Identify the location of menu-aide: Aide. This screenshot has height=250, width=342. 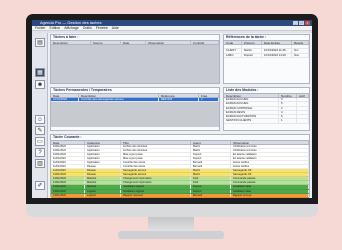
(115, 28).